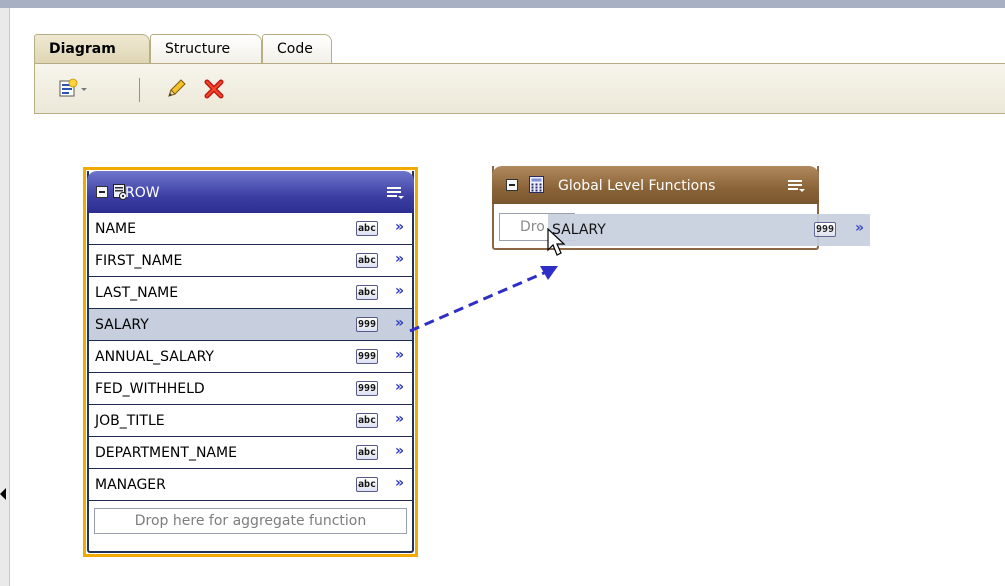 The width and height of the screenshot is (1005, 586). Describe the element at coordinates (519, 89) in the screenshot. I see `toolbar` at that location.